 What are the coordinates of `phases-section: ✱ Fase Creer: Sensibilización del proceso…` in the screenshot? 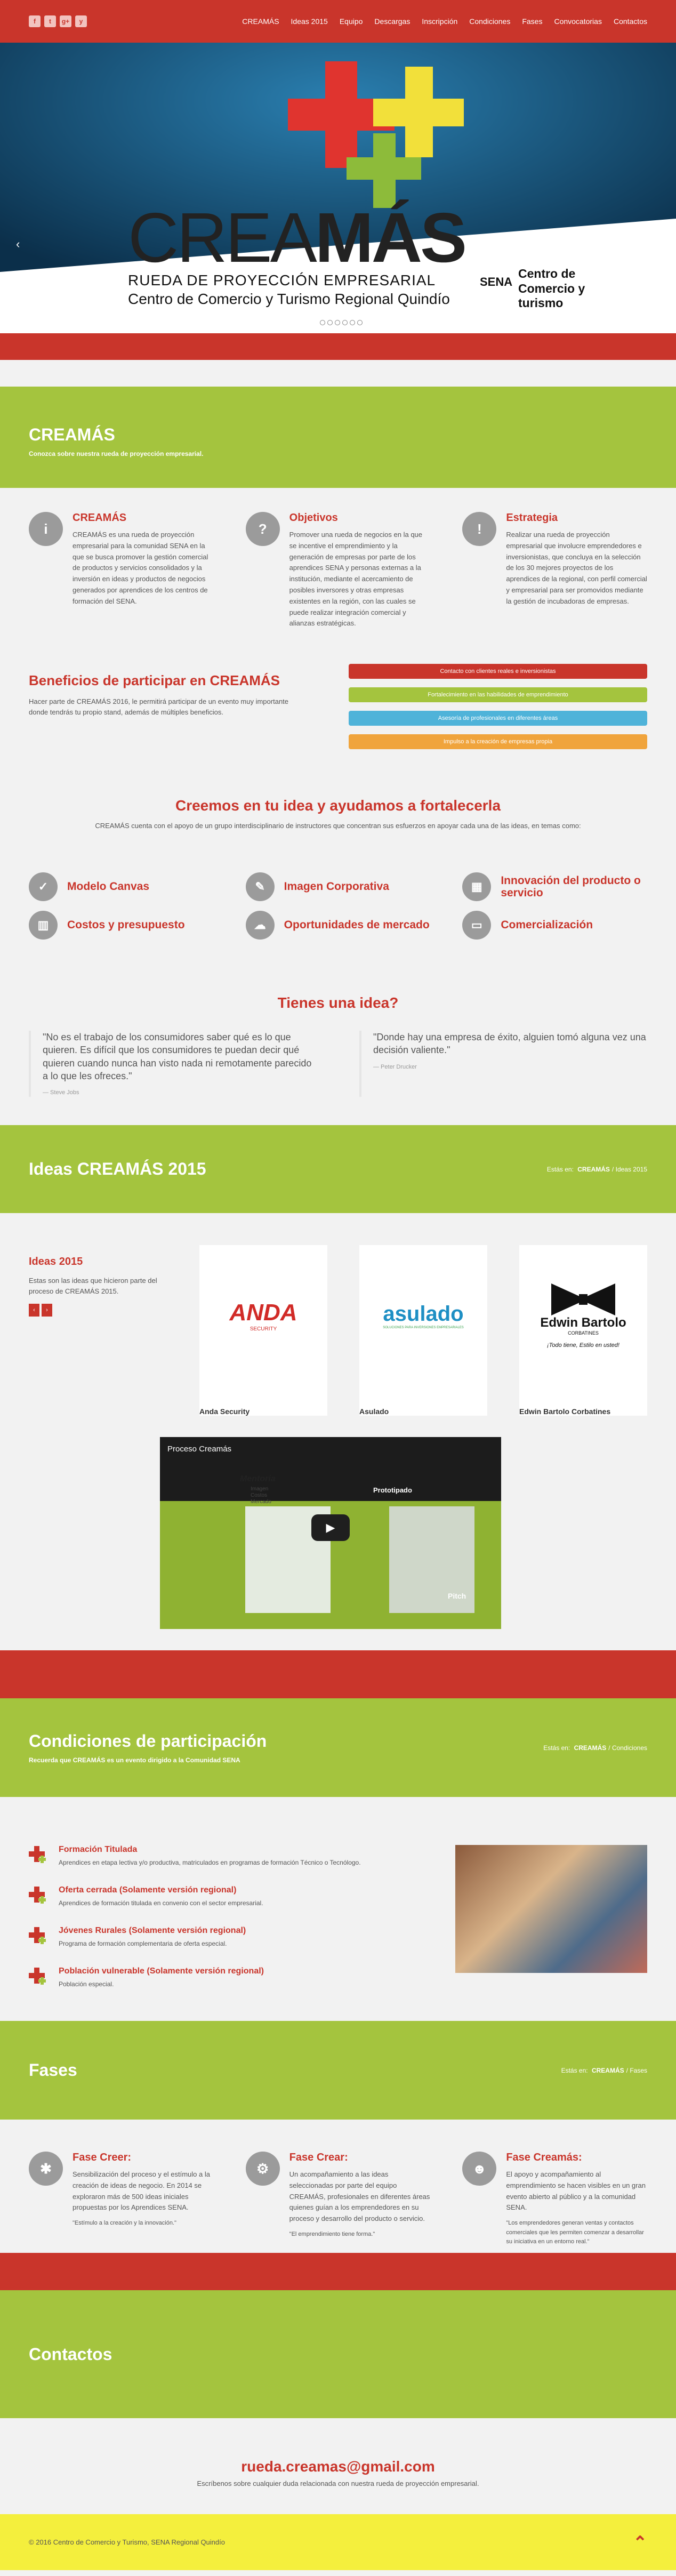 It's located at (338, 2187).